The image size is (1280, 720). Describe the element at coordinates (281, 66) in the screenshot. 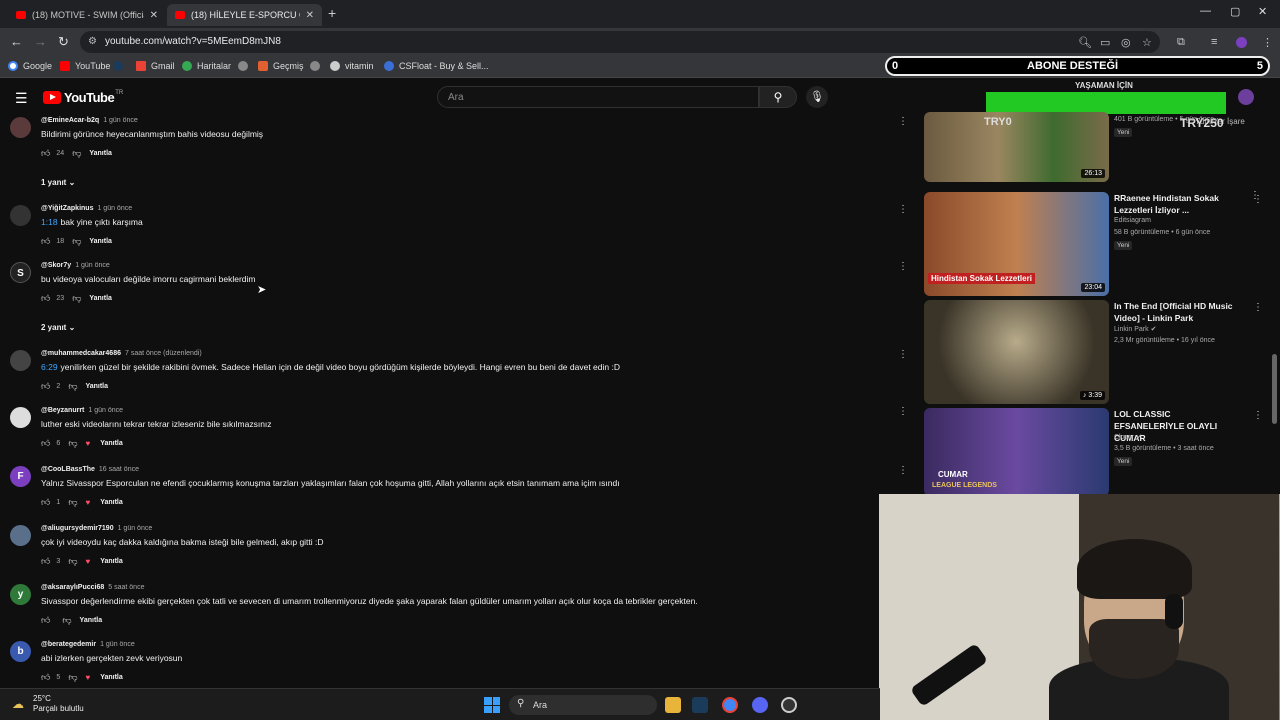

I see `bookmark-history: Geçmiş` at that location.